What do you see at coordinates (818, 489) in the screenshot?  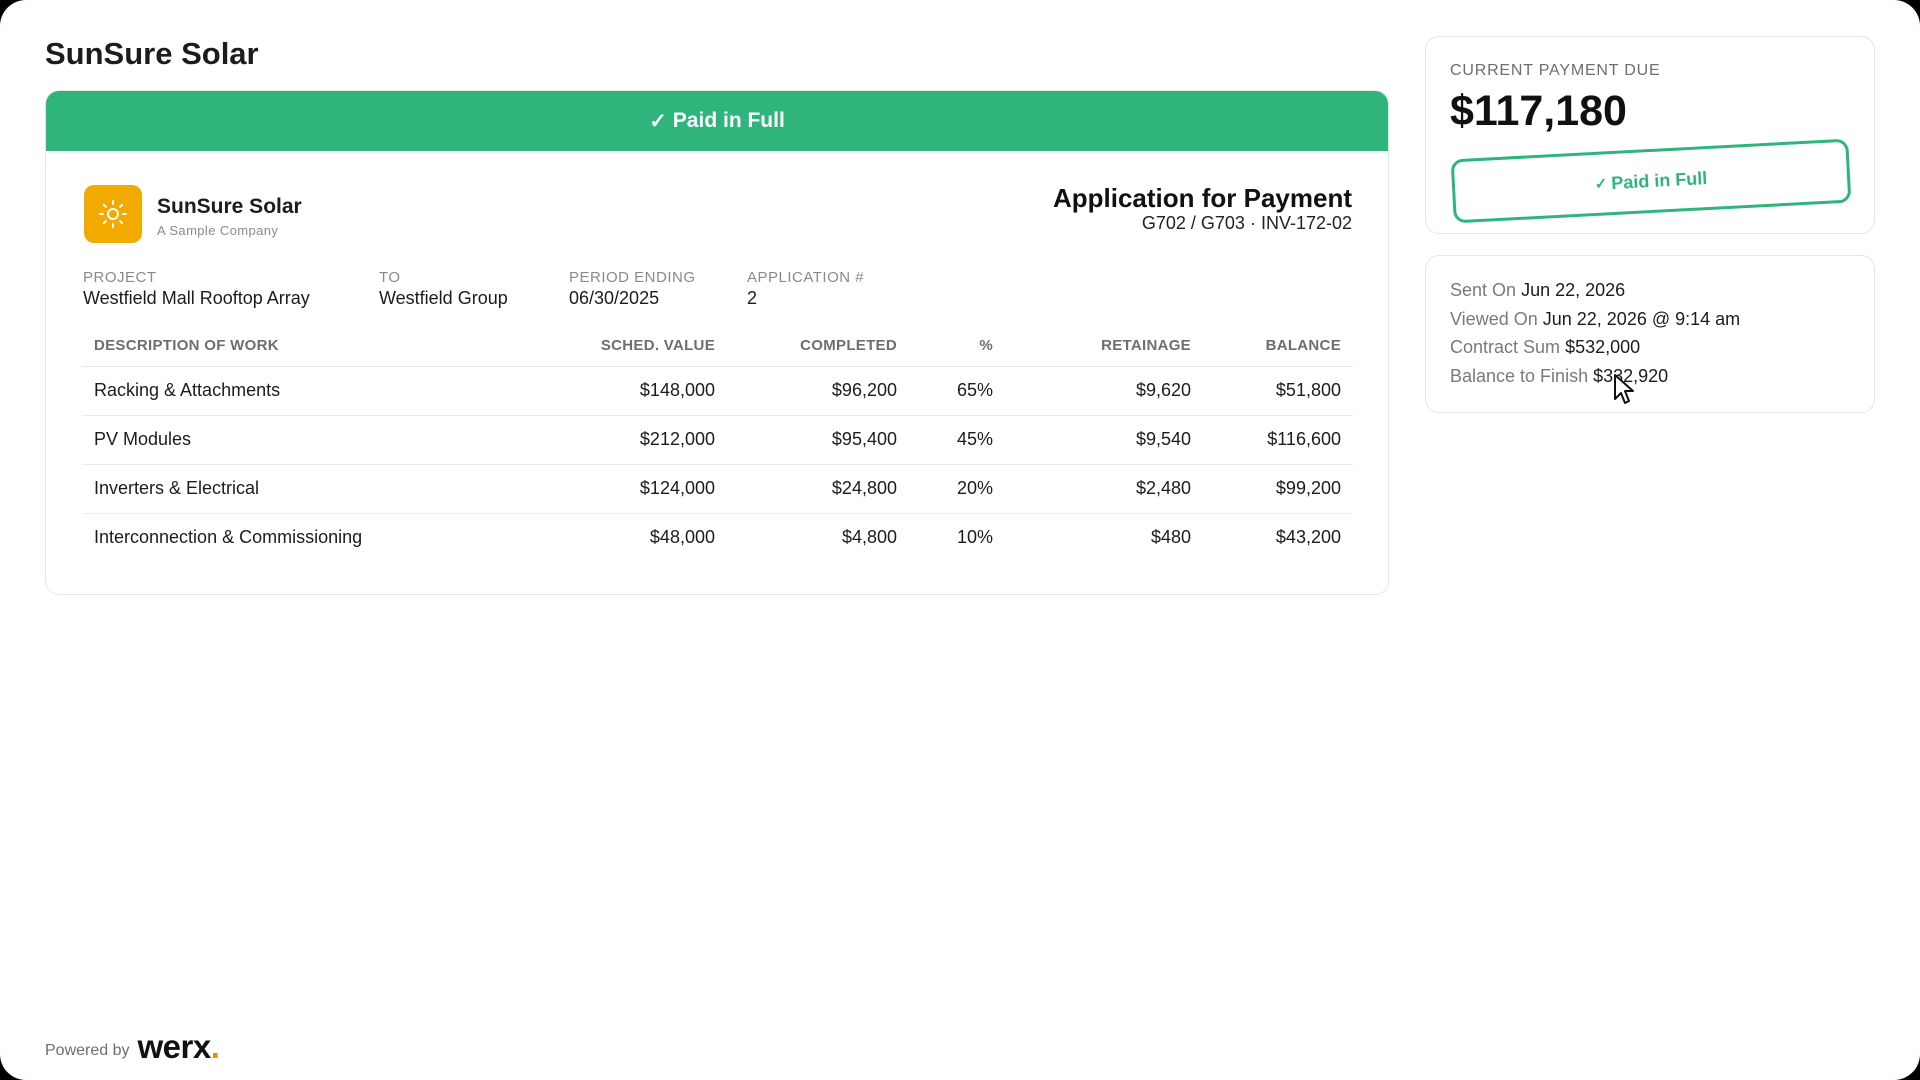 I see `cell-completed: $24,800` at bounding box center [818, 489].